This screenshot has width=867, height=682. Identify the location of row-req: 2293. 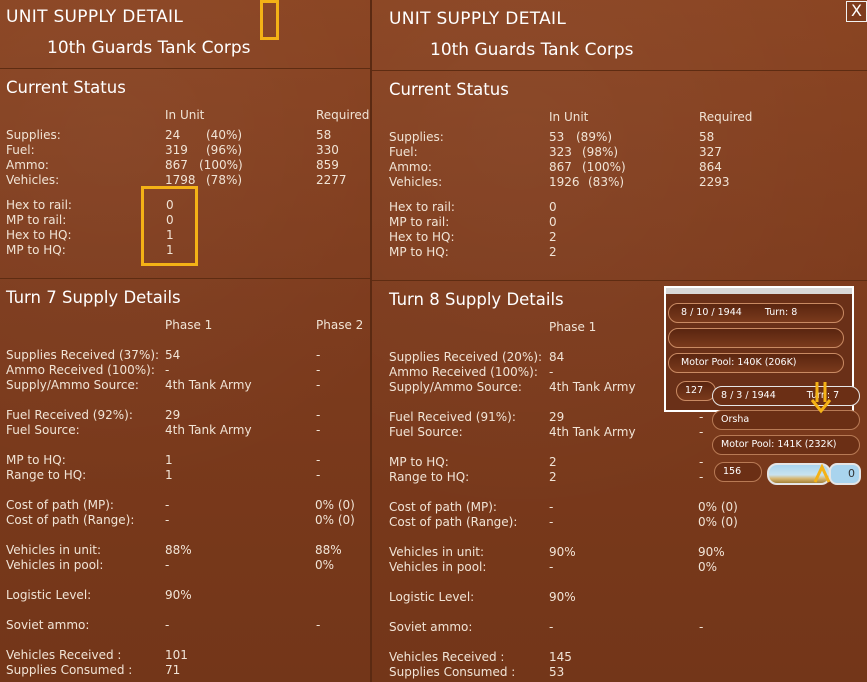
(714, 182).